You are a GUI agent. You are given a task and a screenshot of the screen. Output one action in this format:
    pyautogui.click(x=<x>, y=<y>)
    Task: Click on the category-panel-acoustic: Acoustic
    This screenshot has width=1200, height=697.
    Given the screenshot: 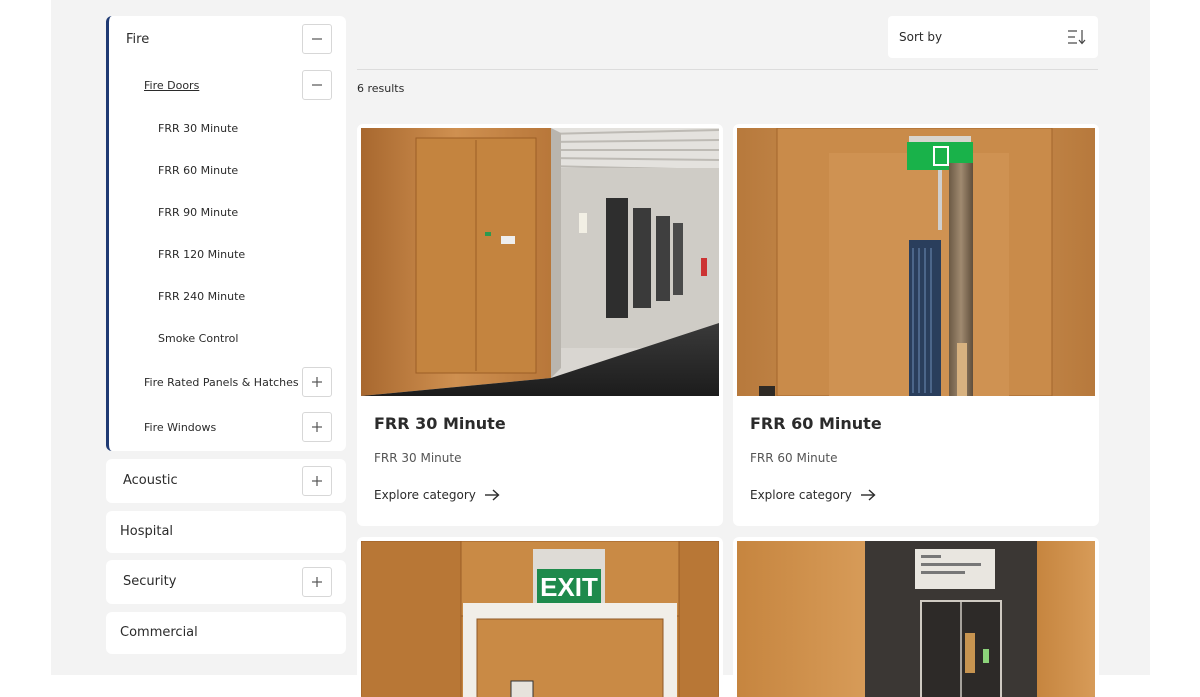 What is the action you would take?
    pyautogui.click(x=226, y=481)
    